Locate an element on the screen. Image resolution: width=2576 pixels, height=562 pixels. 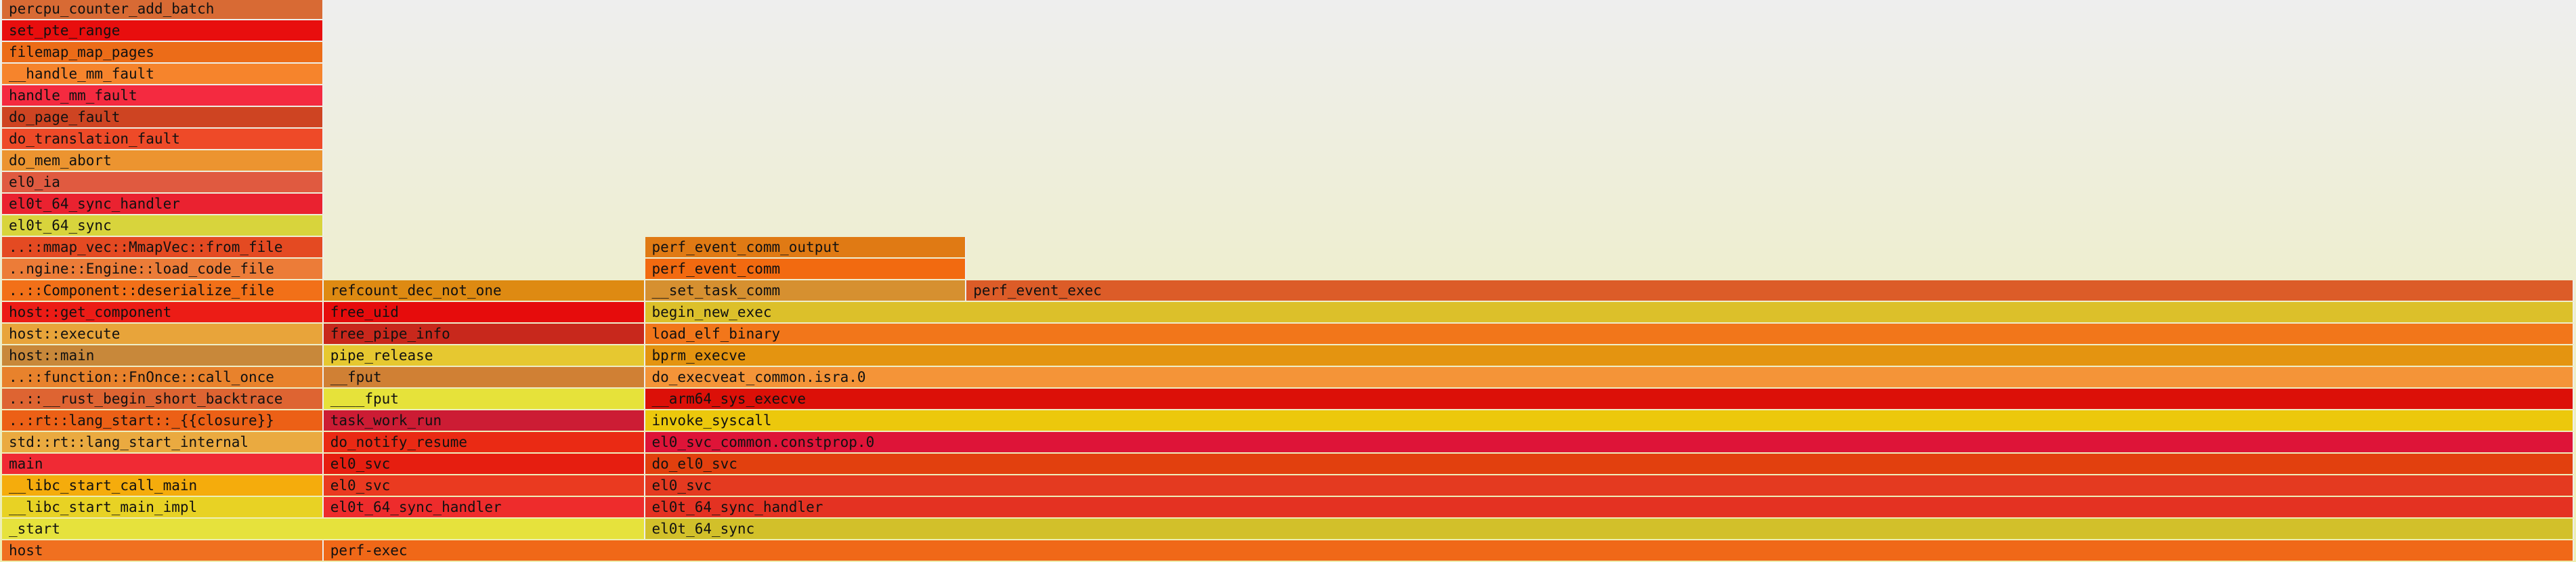
flame-frame: perf_event_comm_output is located at coordinates (806, 247).